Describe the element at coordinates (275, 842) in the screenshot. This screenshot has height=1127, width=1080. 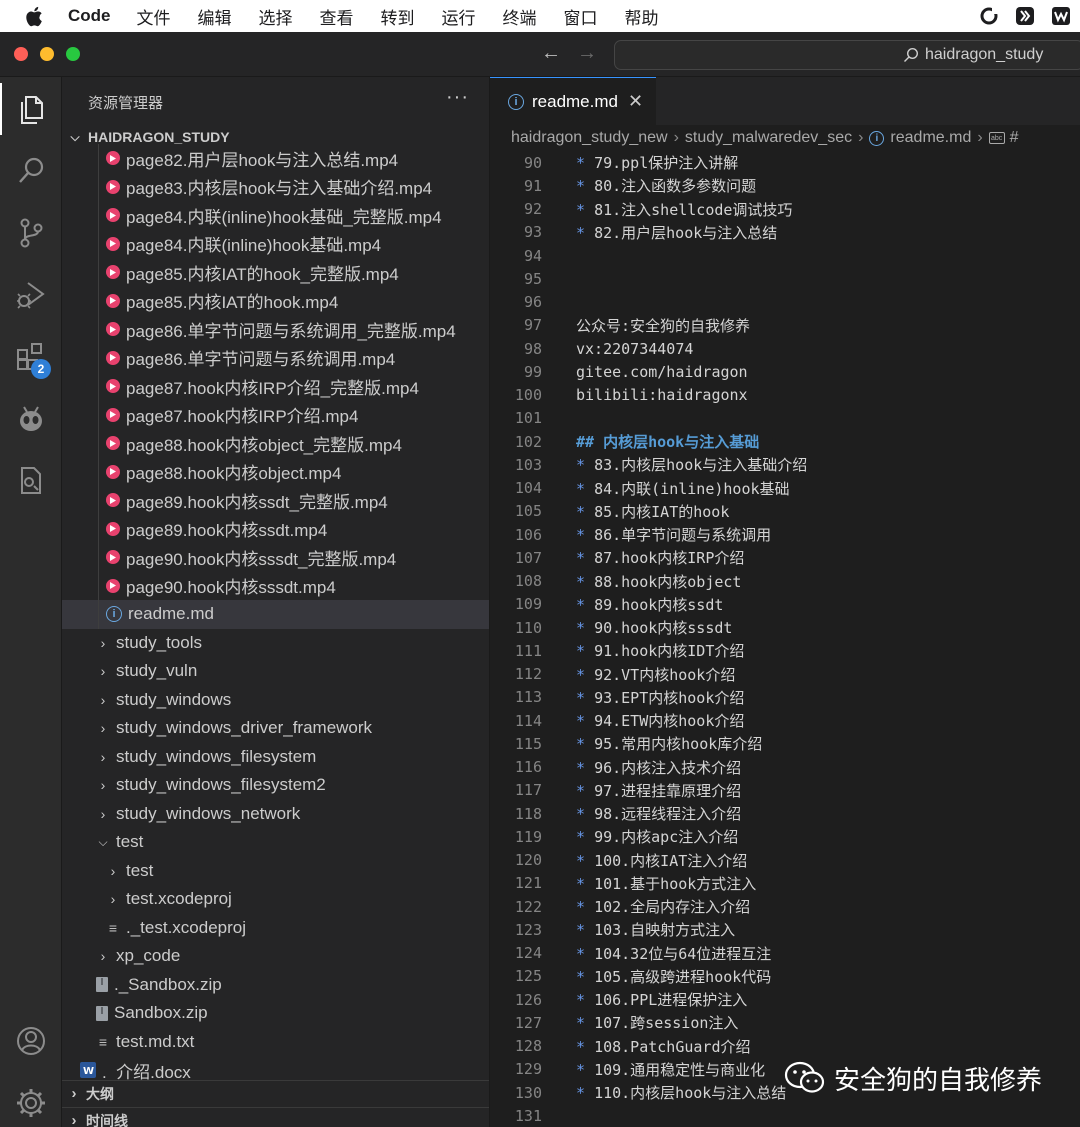
I see `tree-folder-item: ⌵ test` at that location.